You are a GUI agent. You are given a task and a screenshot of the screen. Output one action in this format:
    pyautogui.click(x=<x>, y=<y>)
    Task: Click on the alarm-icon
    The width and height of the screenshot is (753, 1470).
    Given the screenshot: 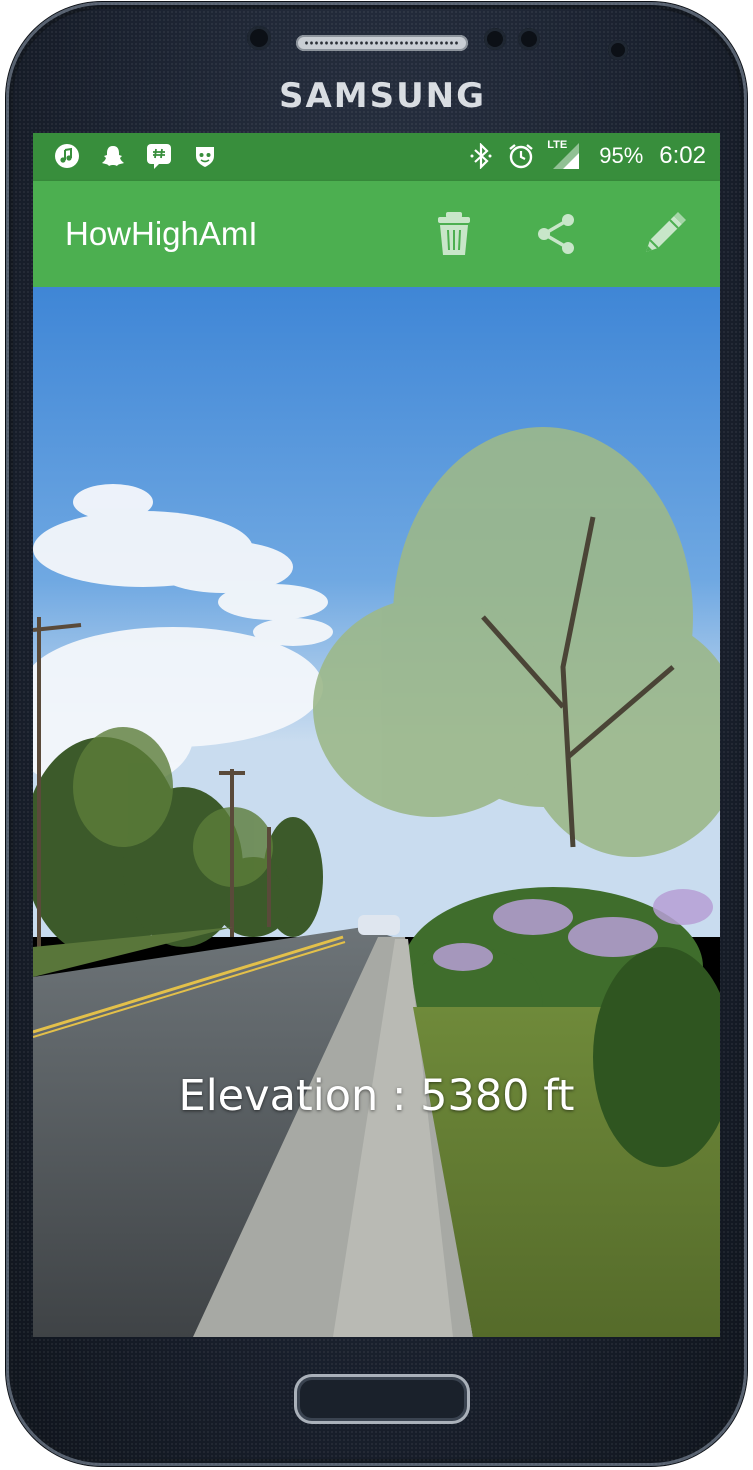 What is the action you would take?
    pyautogui.click(x=521, y=156)
    